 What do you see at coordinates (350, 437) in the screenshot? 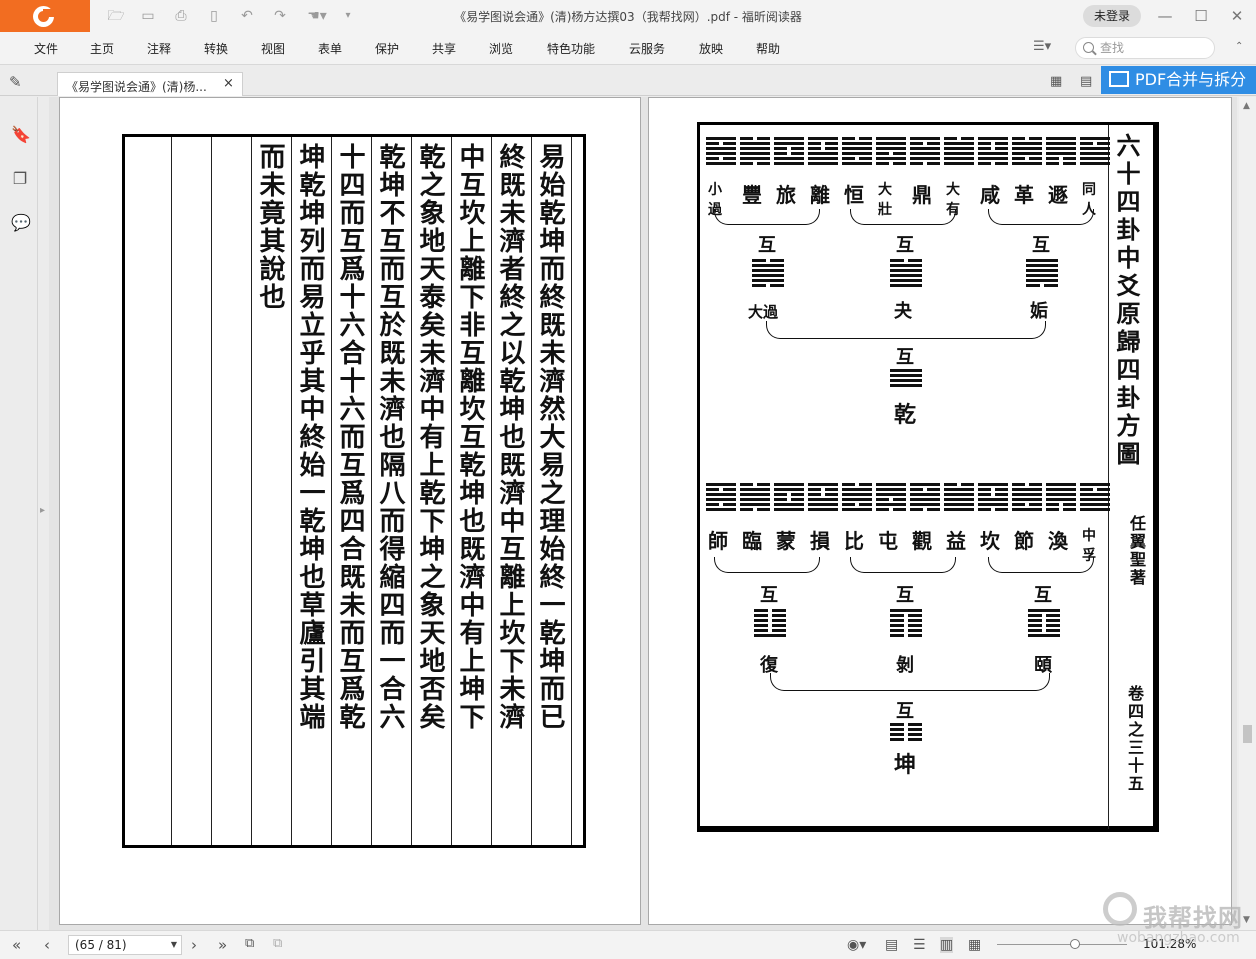
I see `text-column-6: 十四而互爲十六合十六而互爲四合既未而互爲乾` at bounding box center [350, 437].